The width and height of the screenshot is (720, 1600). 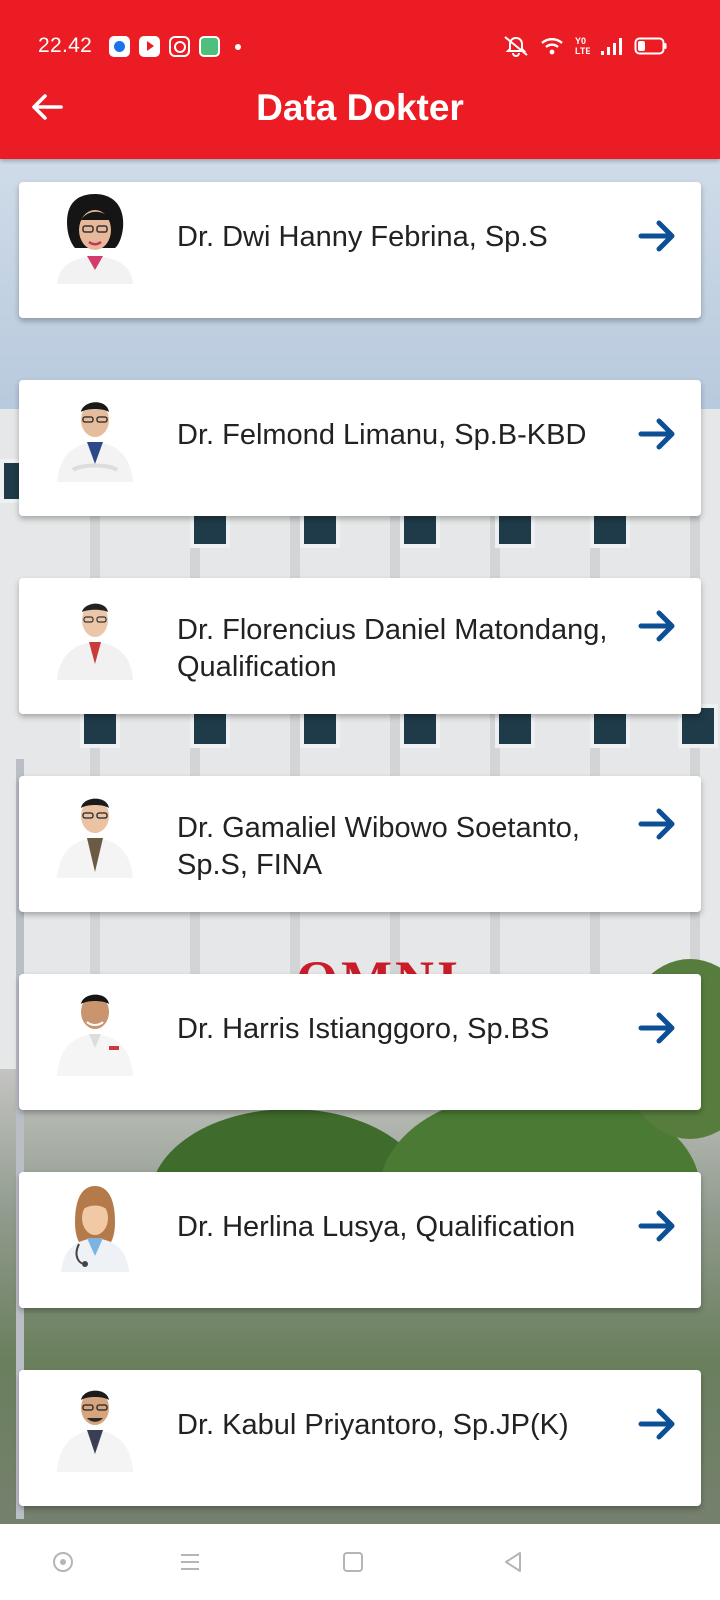 I want to click on mute-icon, so click(x=516, y=46).